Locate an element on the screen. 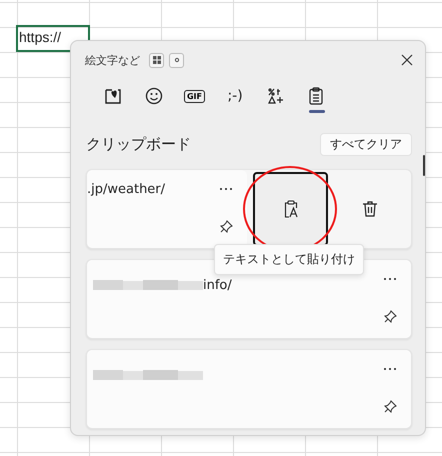  dot-icon is located at coordinates (177, 60).